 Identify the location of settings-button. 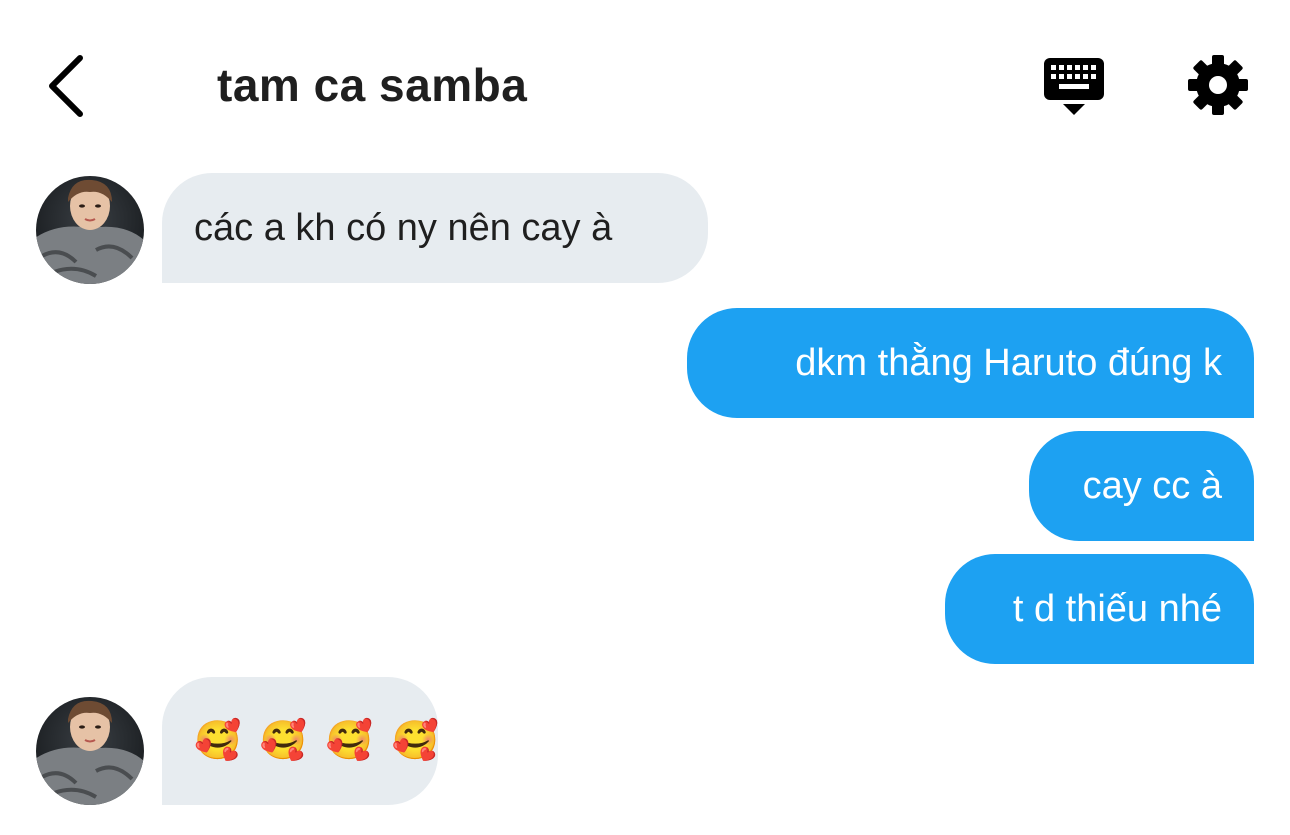
(1218, 85).